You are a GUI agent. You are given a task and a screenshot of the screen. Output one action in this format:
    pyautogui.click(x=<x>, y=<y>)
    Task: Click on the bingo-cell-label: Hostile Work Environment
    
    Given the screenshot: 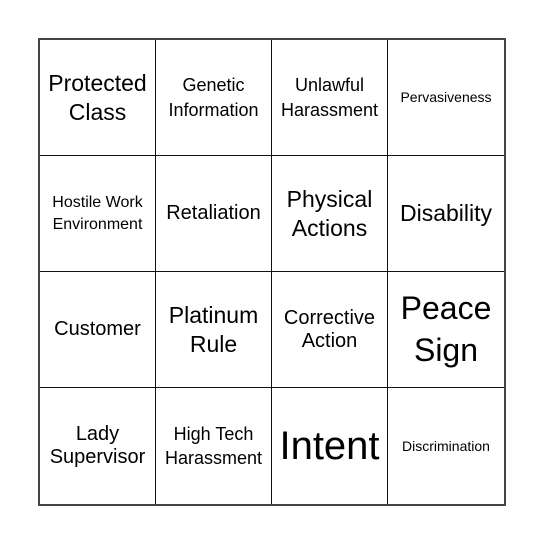 What is the action you would take?
    pyautogui.click(x=97, y=213)
    